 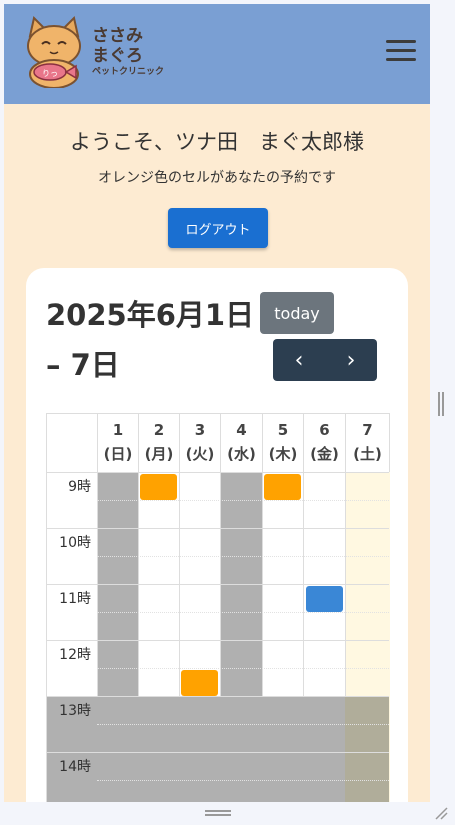 I want to click on day-header-5: 5 (木), so click(x=282, y=443).